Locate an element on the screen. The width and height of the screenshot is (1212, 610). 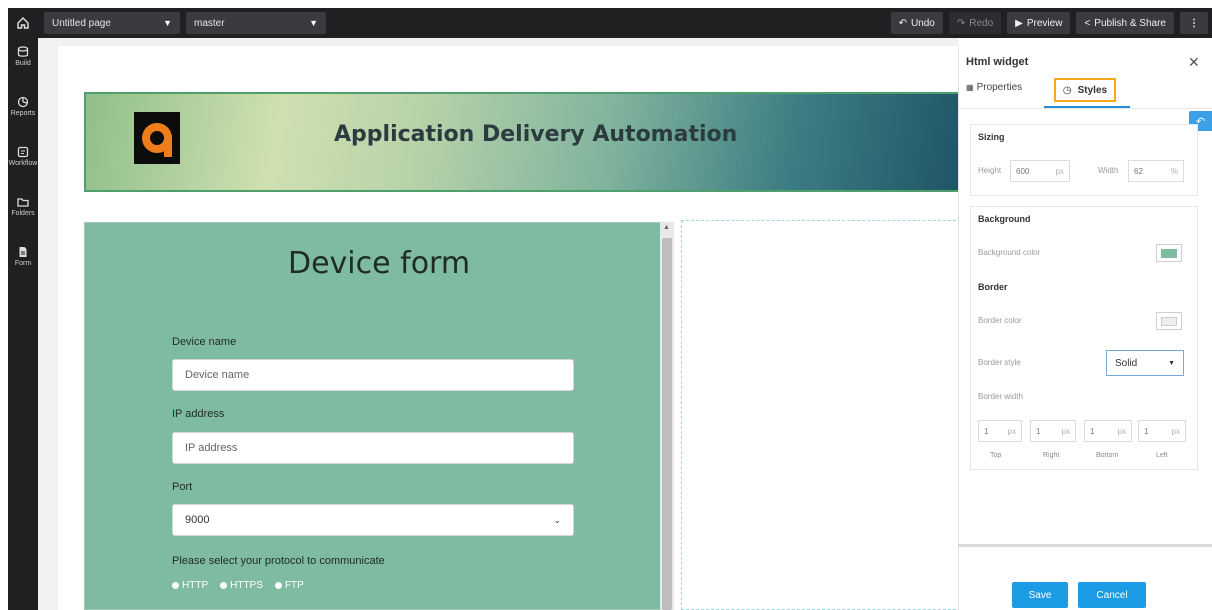
save-button: Save is located at coordinates (1040, 595).